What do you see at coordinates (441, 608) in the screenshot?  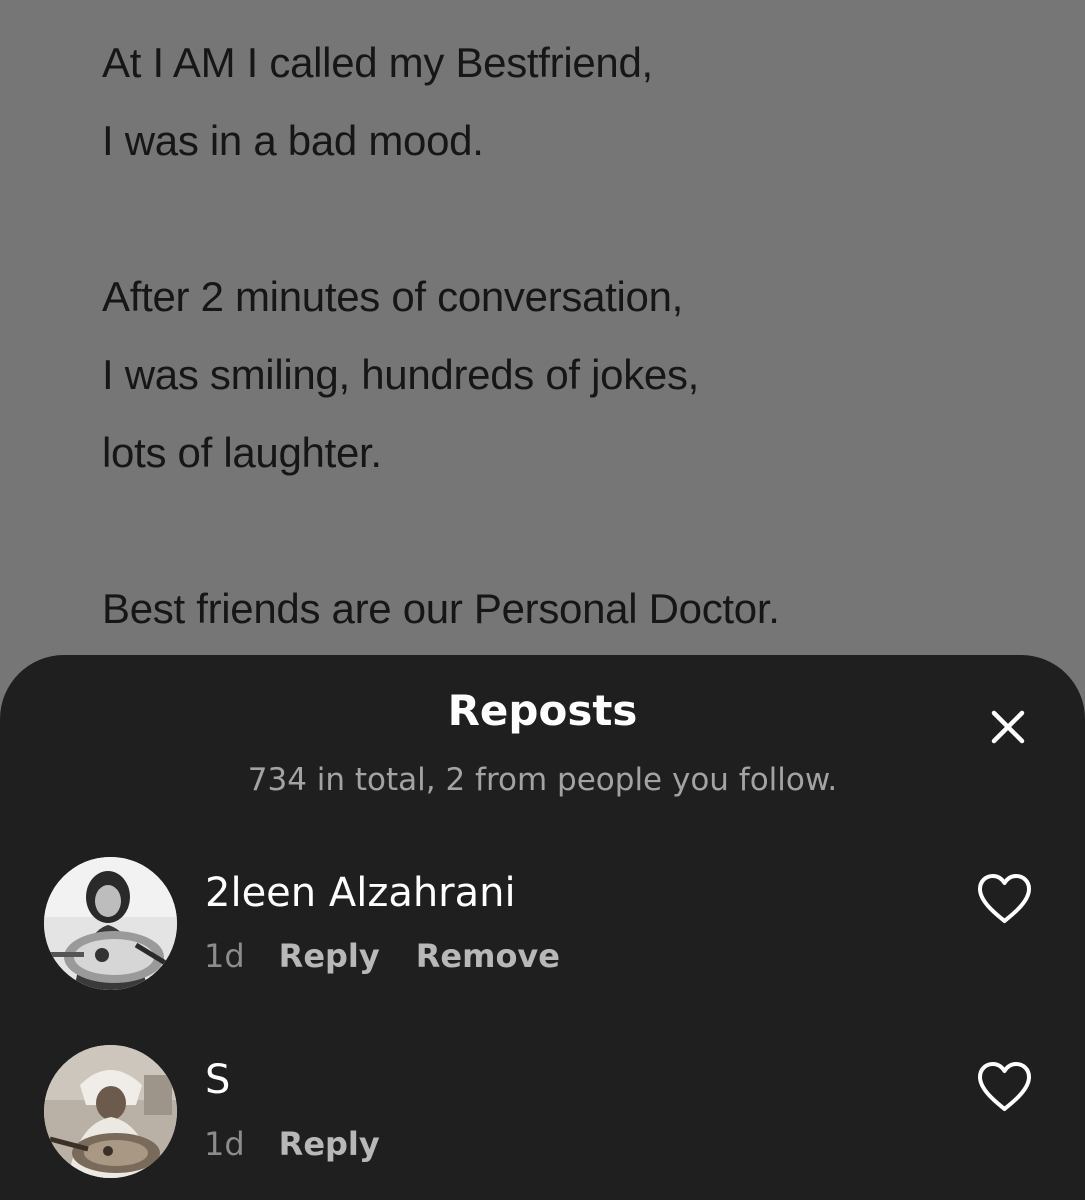 I see `post-text-line: Best friends are our Personal Doctor.` at bounding box center [441, 608].